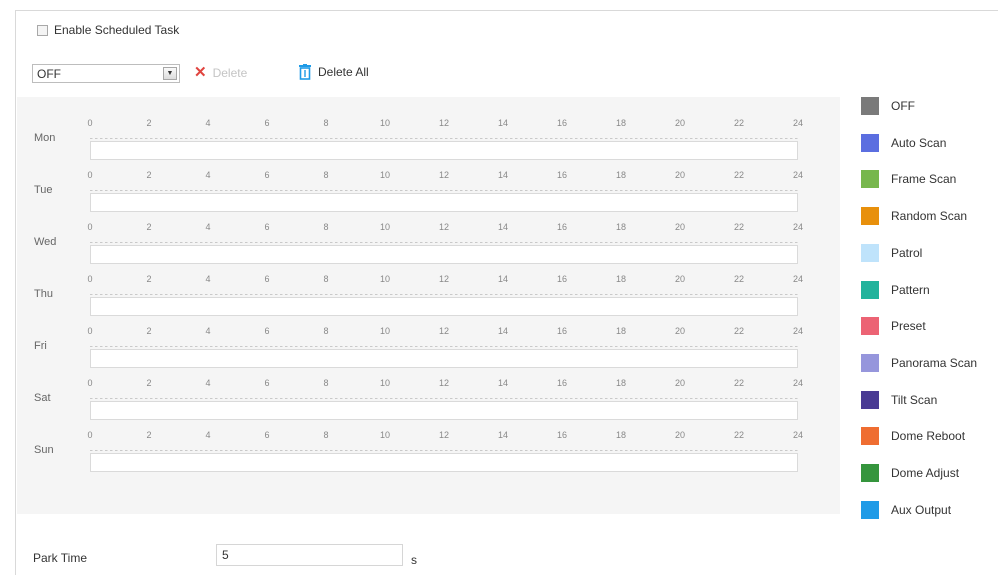  I want to click on delete-button-label: Delete, so click(230, 73).